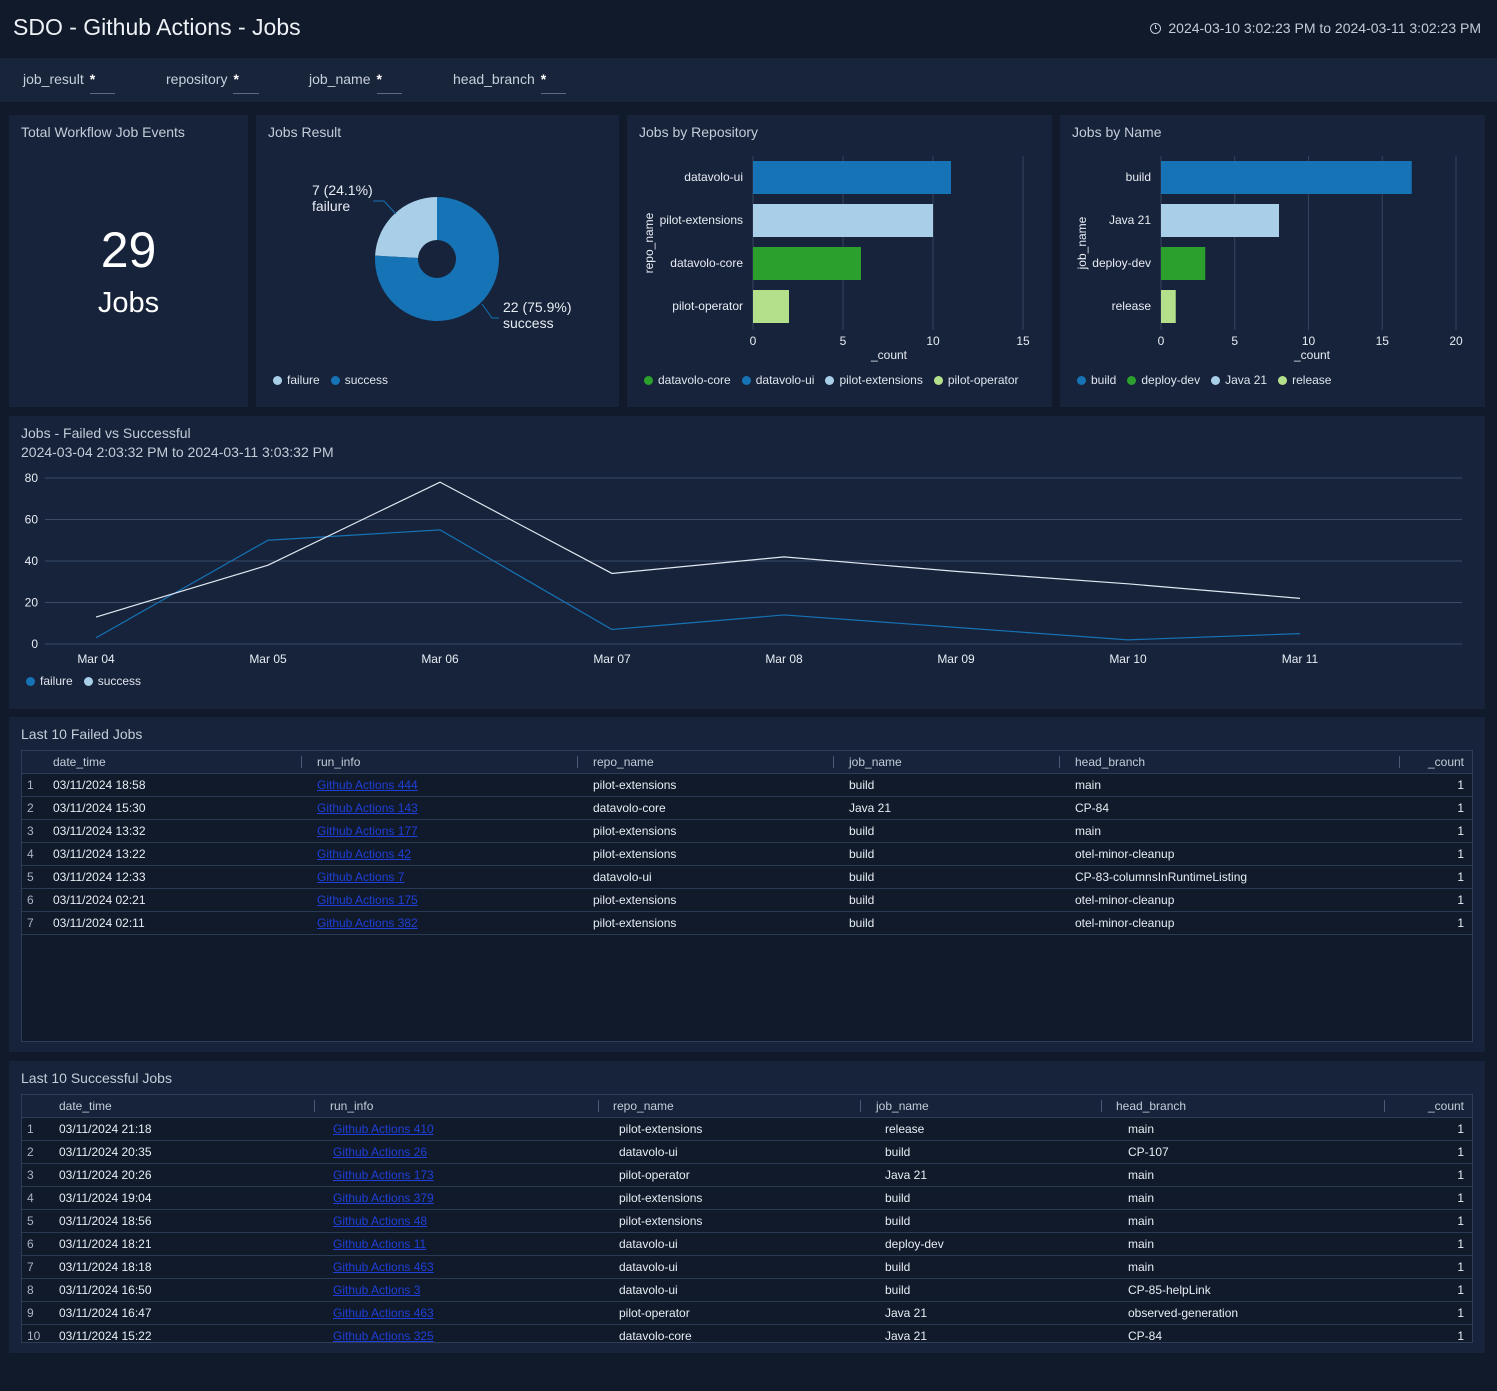 This screenshot has width=1497, height=1391. I want to click on failure-label-leader, so click(385, 207).